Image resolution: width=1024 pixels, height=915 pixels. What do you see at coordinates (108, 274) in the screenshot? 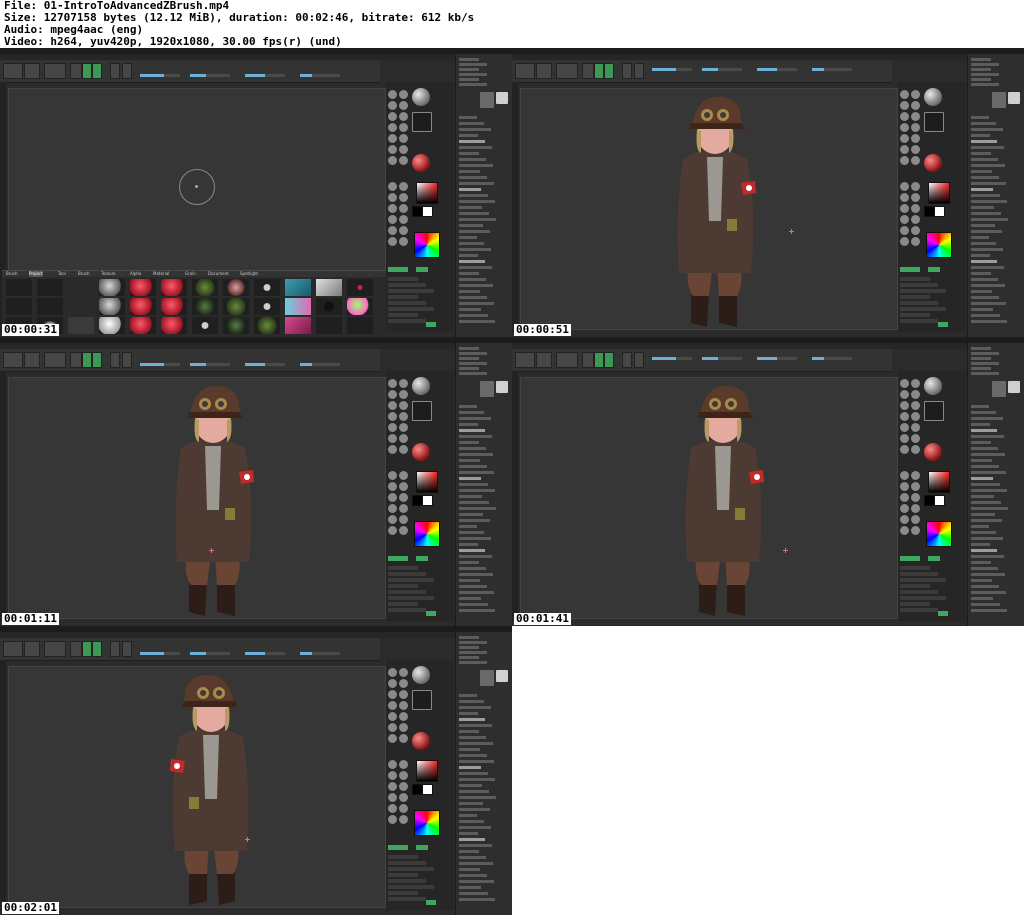
I see `lightbox-tab: Texture` at bounding box center [108, 274].